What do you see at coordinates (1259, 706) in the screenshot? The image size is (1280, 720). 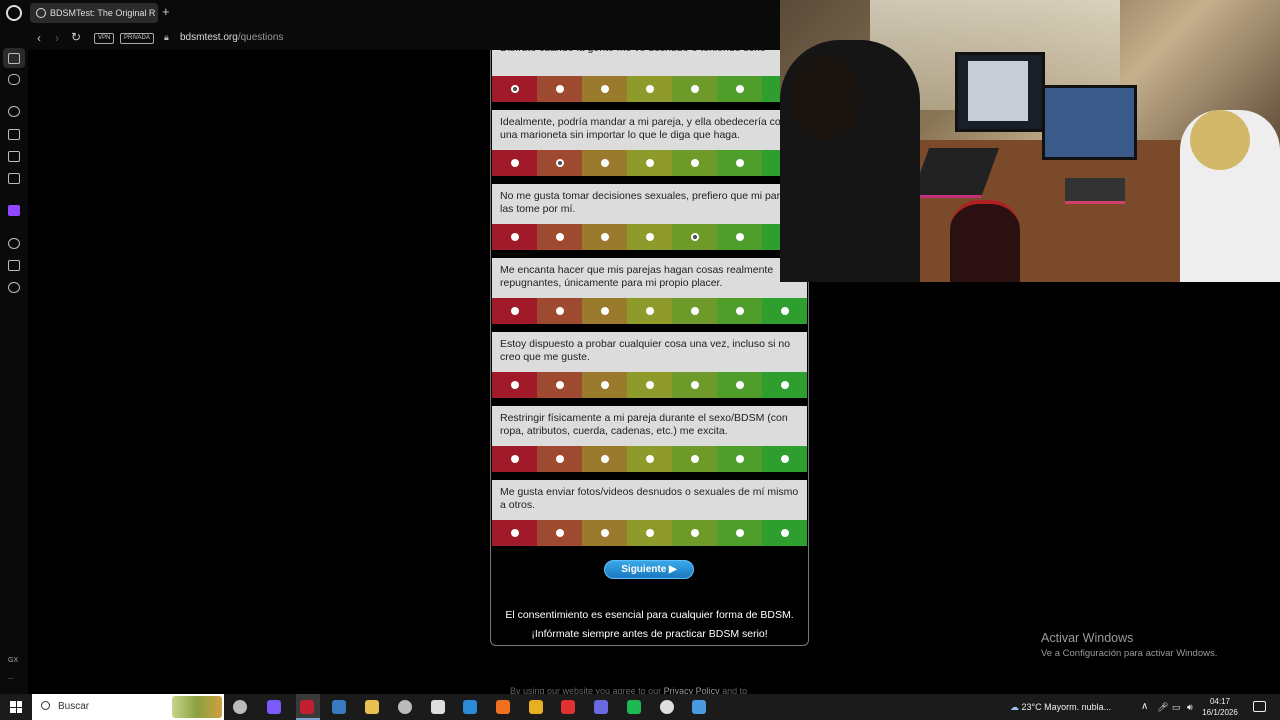 I see `notification-icon` at bounding box center [1259, 706].